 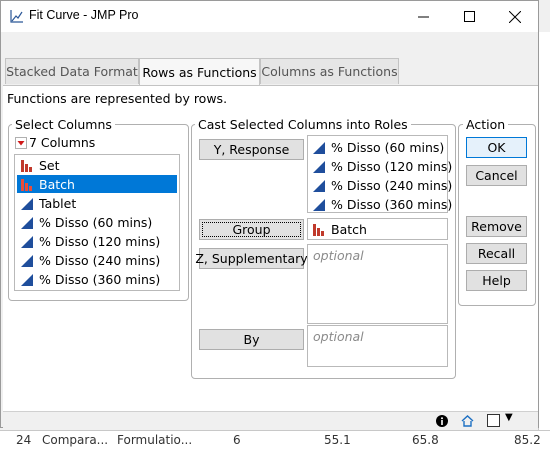 I want to click on help-button: Help, so click(x=496, y=280).